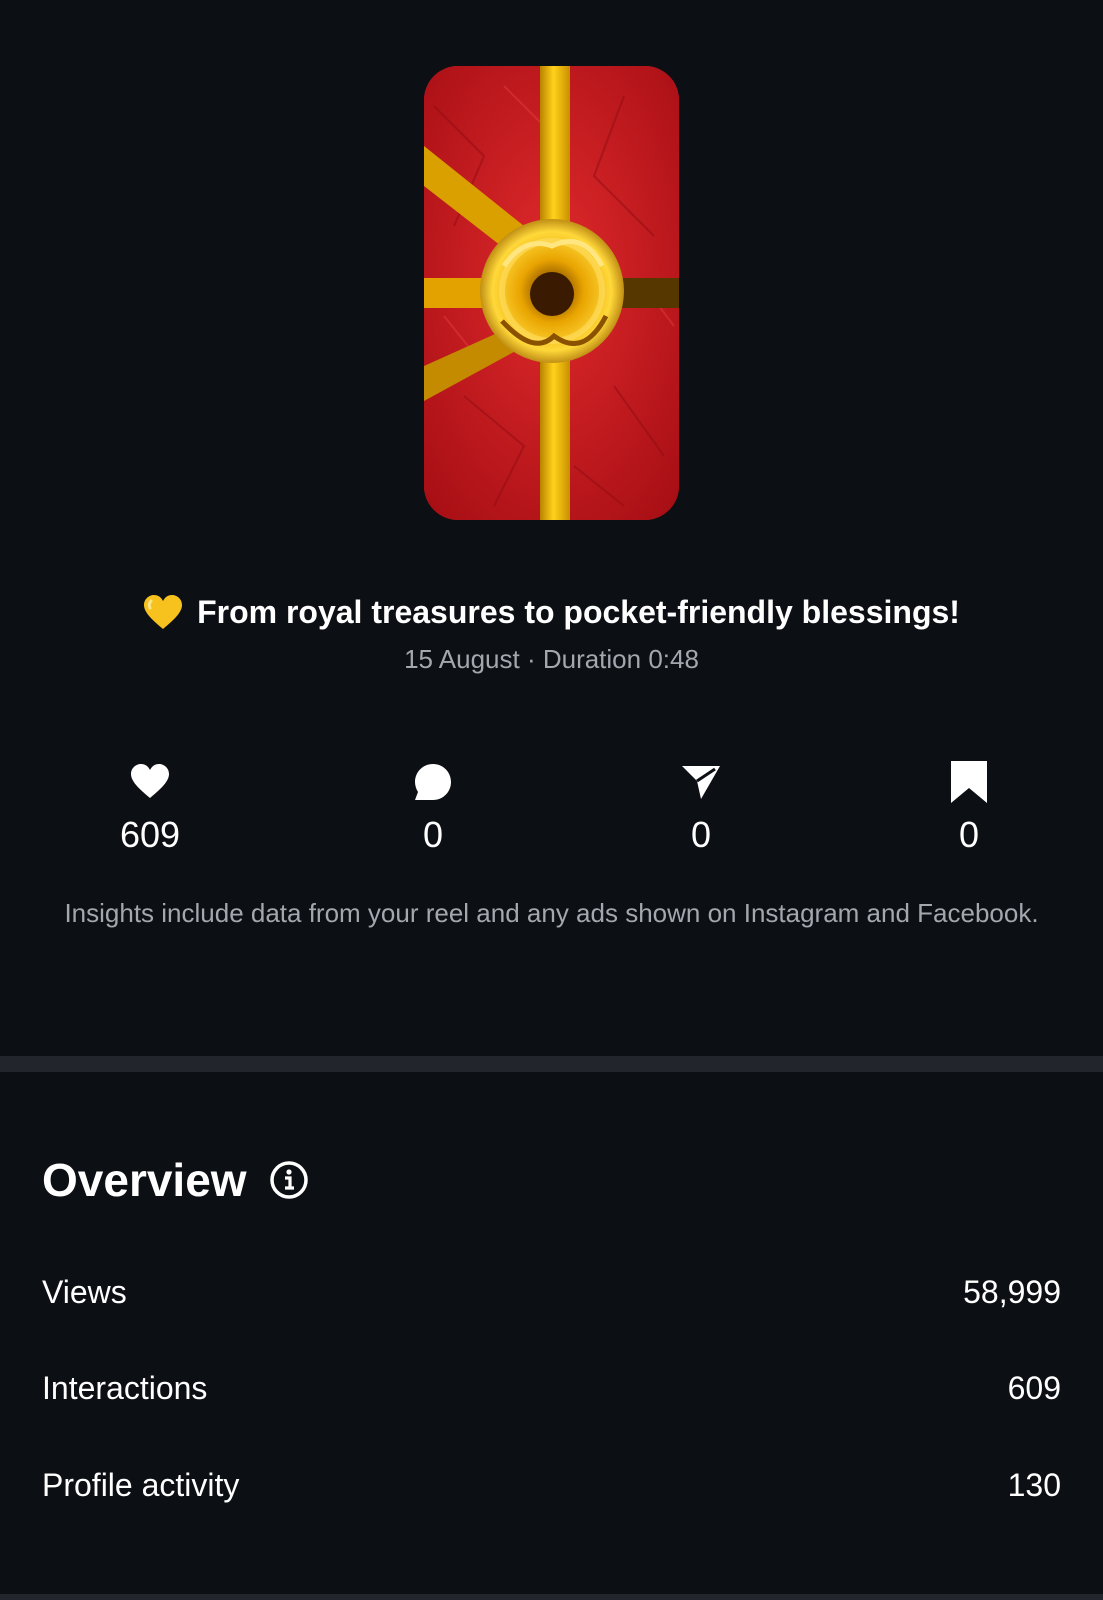  I want to click on likes-count: 609, so click(150, 834).